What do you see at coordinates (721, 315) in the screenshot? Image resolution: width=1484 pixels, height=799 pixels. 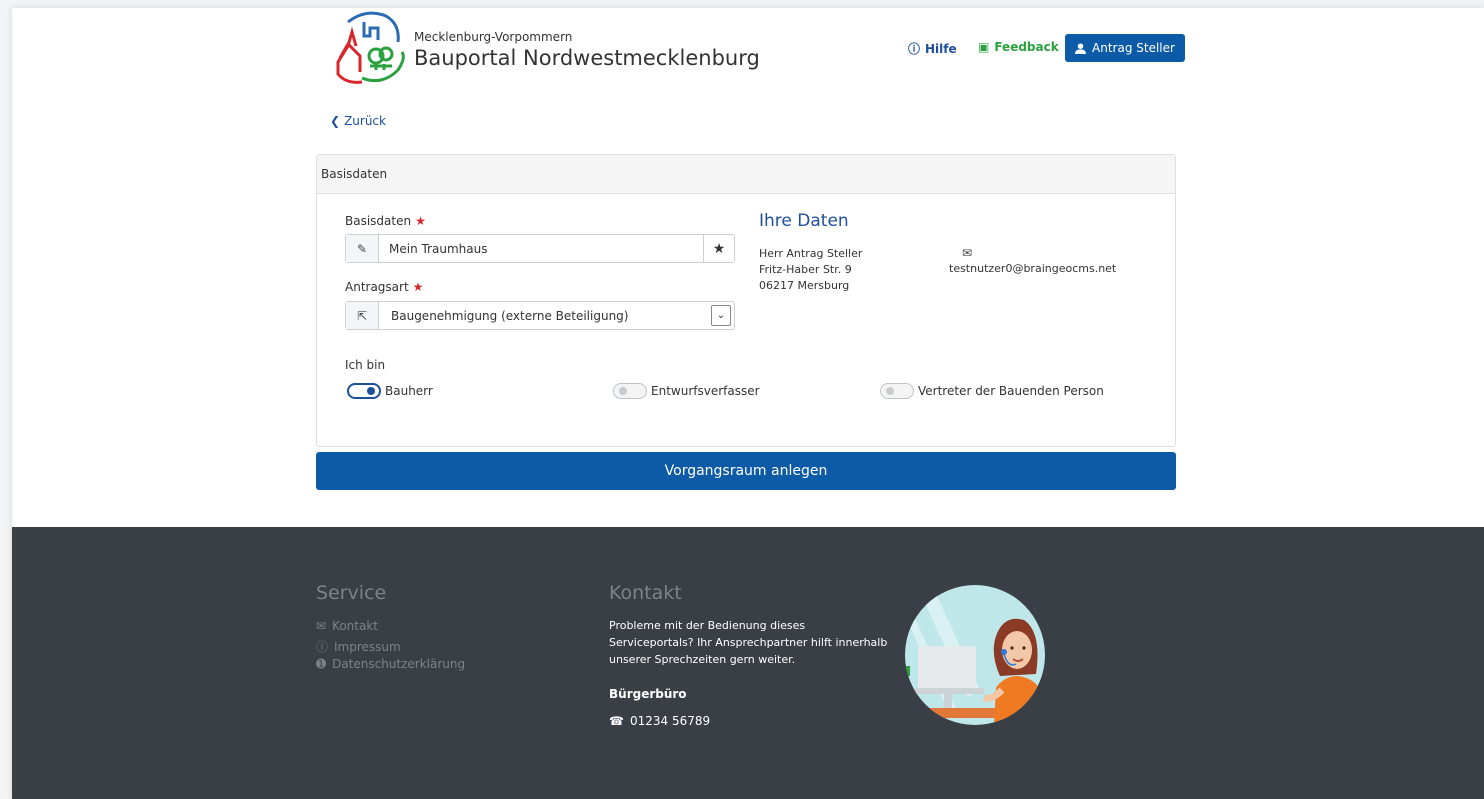 I see `chevron-down-icon: ⌄` at bounding box center [721, 315].